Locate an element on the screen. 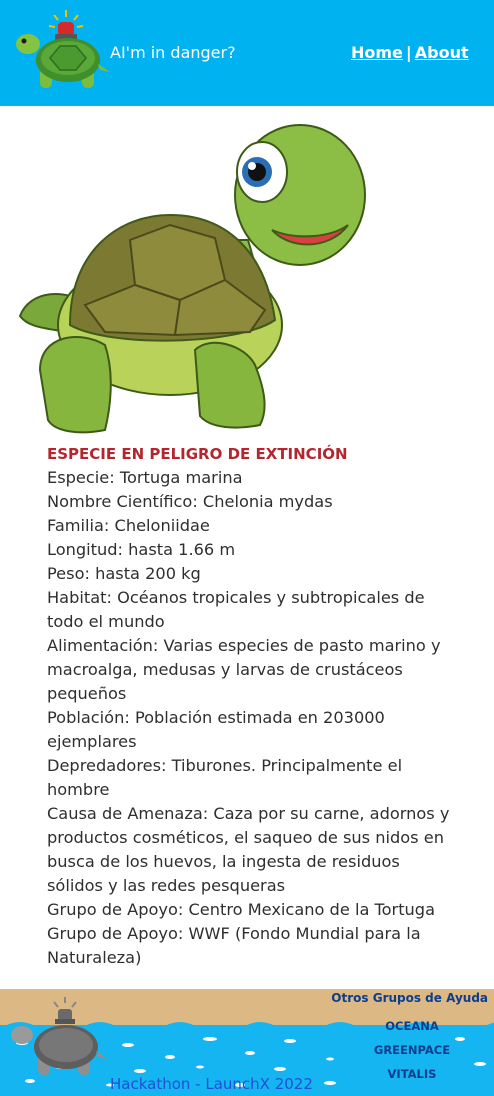  site-title: AI'm in danger? is located at coordinates (173, 52).